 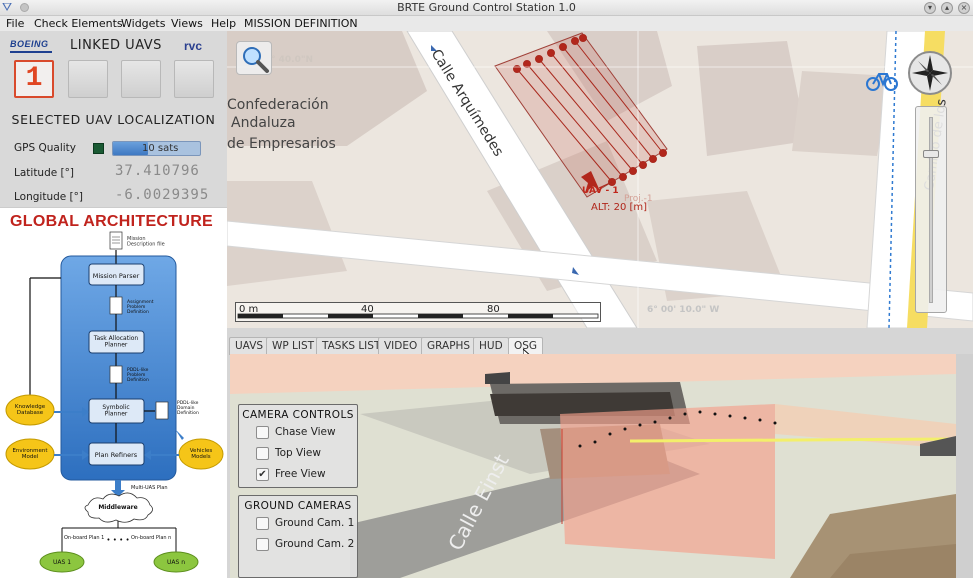 I want to click on window-title: BRTE Ground Control Station 1.0, so click(x=486, y=7).